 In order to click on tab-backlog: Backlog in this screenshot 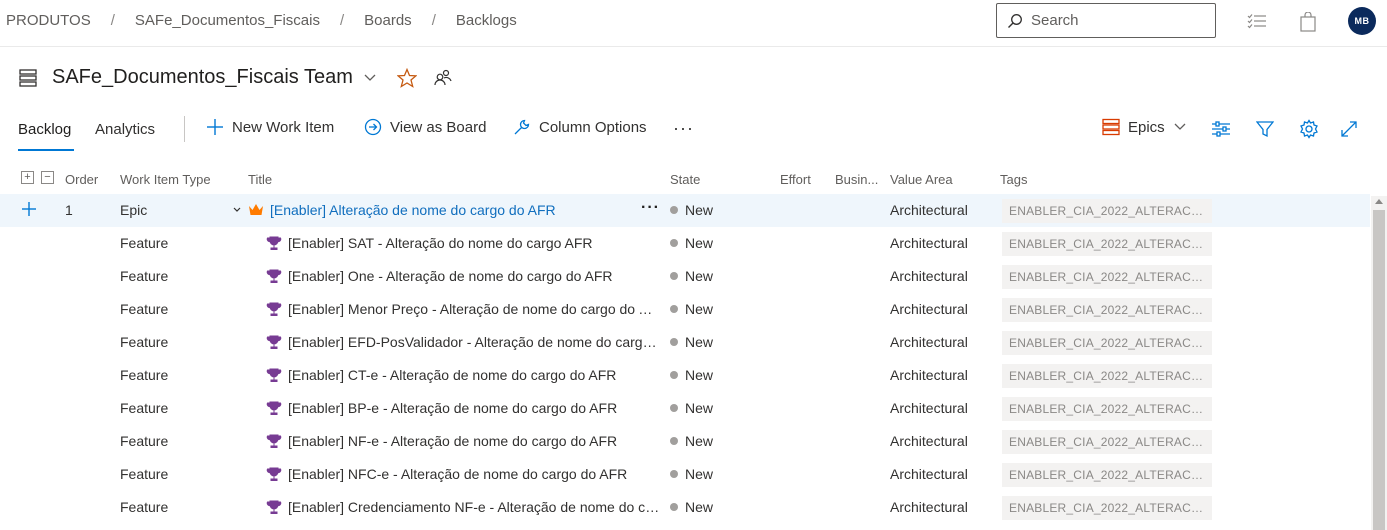, I will do `click(44, 129)`.